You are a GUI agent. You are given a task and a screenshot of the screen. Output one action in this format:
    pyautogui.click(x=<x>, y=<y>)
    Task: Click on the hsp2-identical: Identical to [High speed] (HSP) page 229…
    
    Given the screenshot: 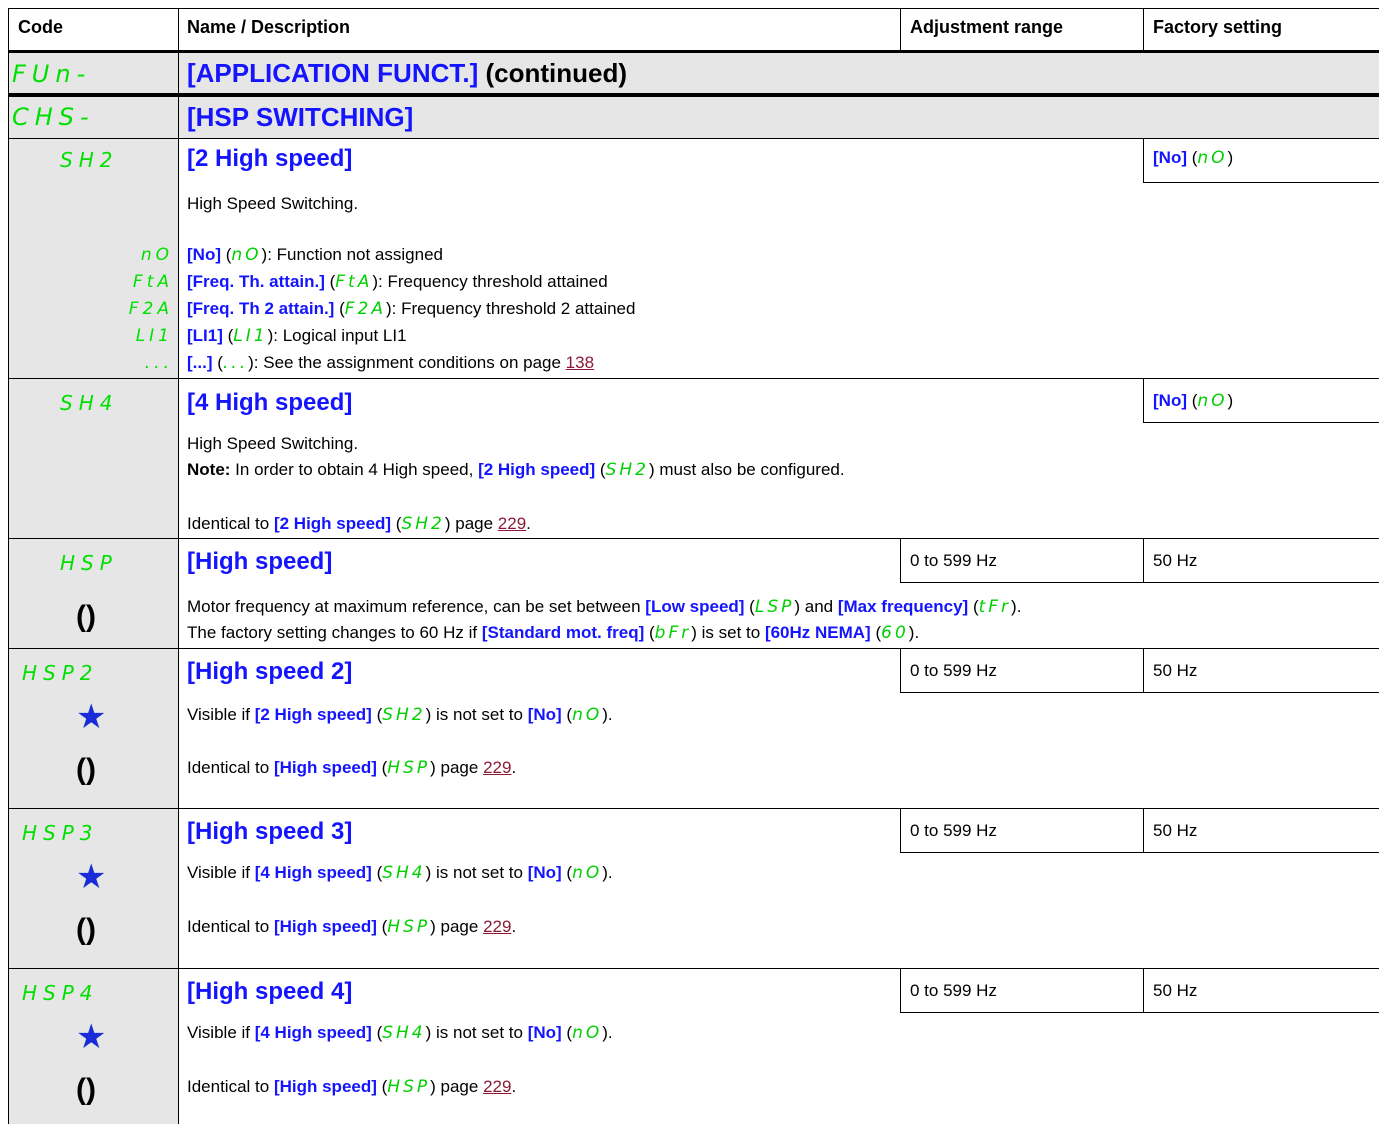 What is the action you would take?
    pyautogui.click(x=351, y=768)
    